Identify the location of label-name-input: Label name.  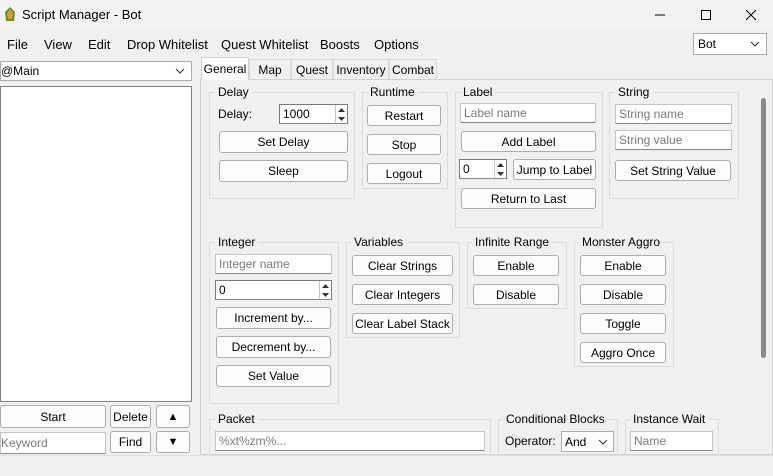
(528, 113).